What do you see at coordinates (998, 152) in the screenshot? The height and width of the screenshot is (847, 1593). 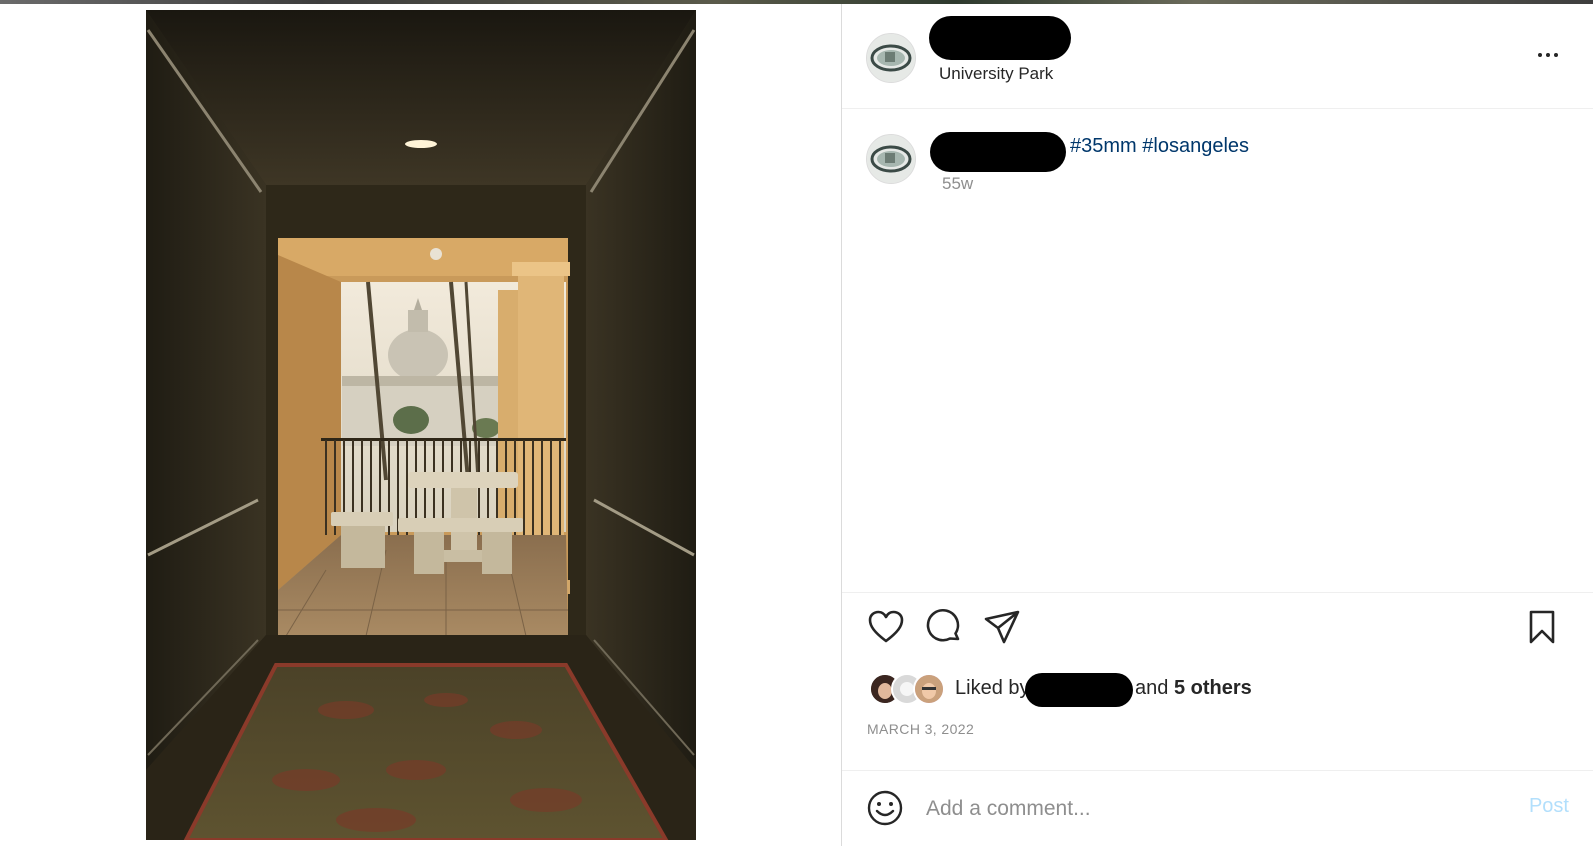 I see `redacted-caption-username` at bounding box center [998, 152].